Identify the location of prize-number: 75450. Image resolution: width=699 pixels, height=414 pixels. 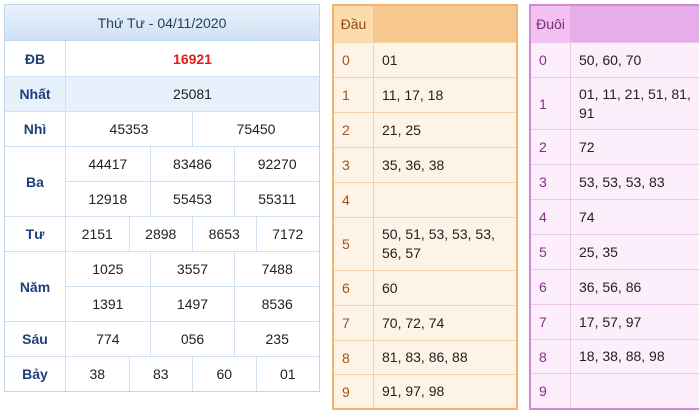
(256, 129).